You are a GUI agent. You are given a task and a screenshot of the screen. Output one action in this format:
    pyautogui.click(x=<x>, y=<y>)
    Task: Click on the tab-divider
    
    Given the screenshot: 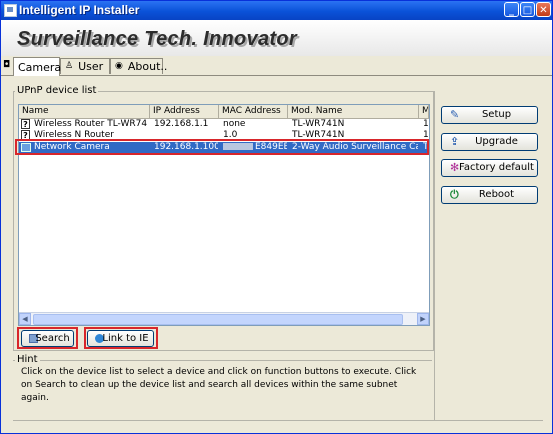 What is the action you would take?
    pyautogui.click(x=276, y=75)
    